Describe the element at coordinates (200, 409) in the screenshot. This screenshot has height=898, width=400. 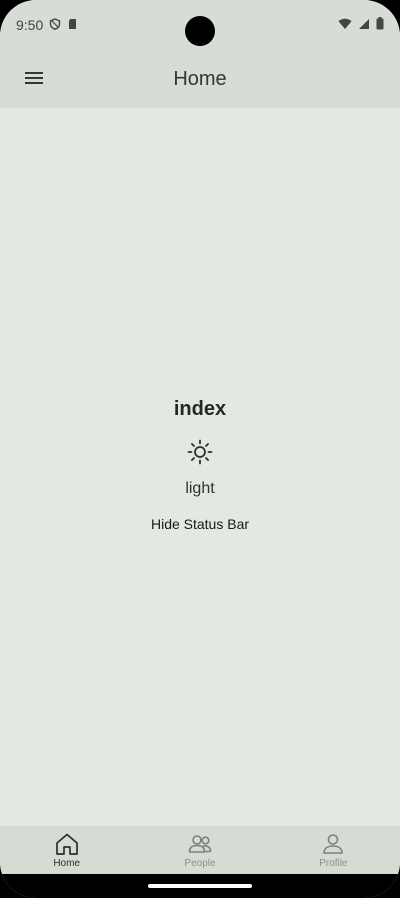
I see `index-title: index` at that location.